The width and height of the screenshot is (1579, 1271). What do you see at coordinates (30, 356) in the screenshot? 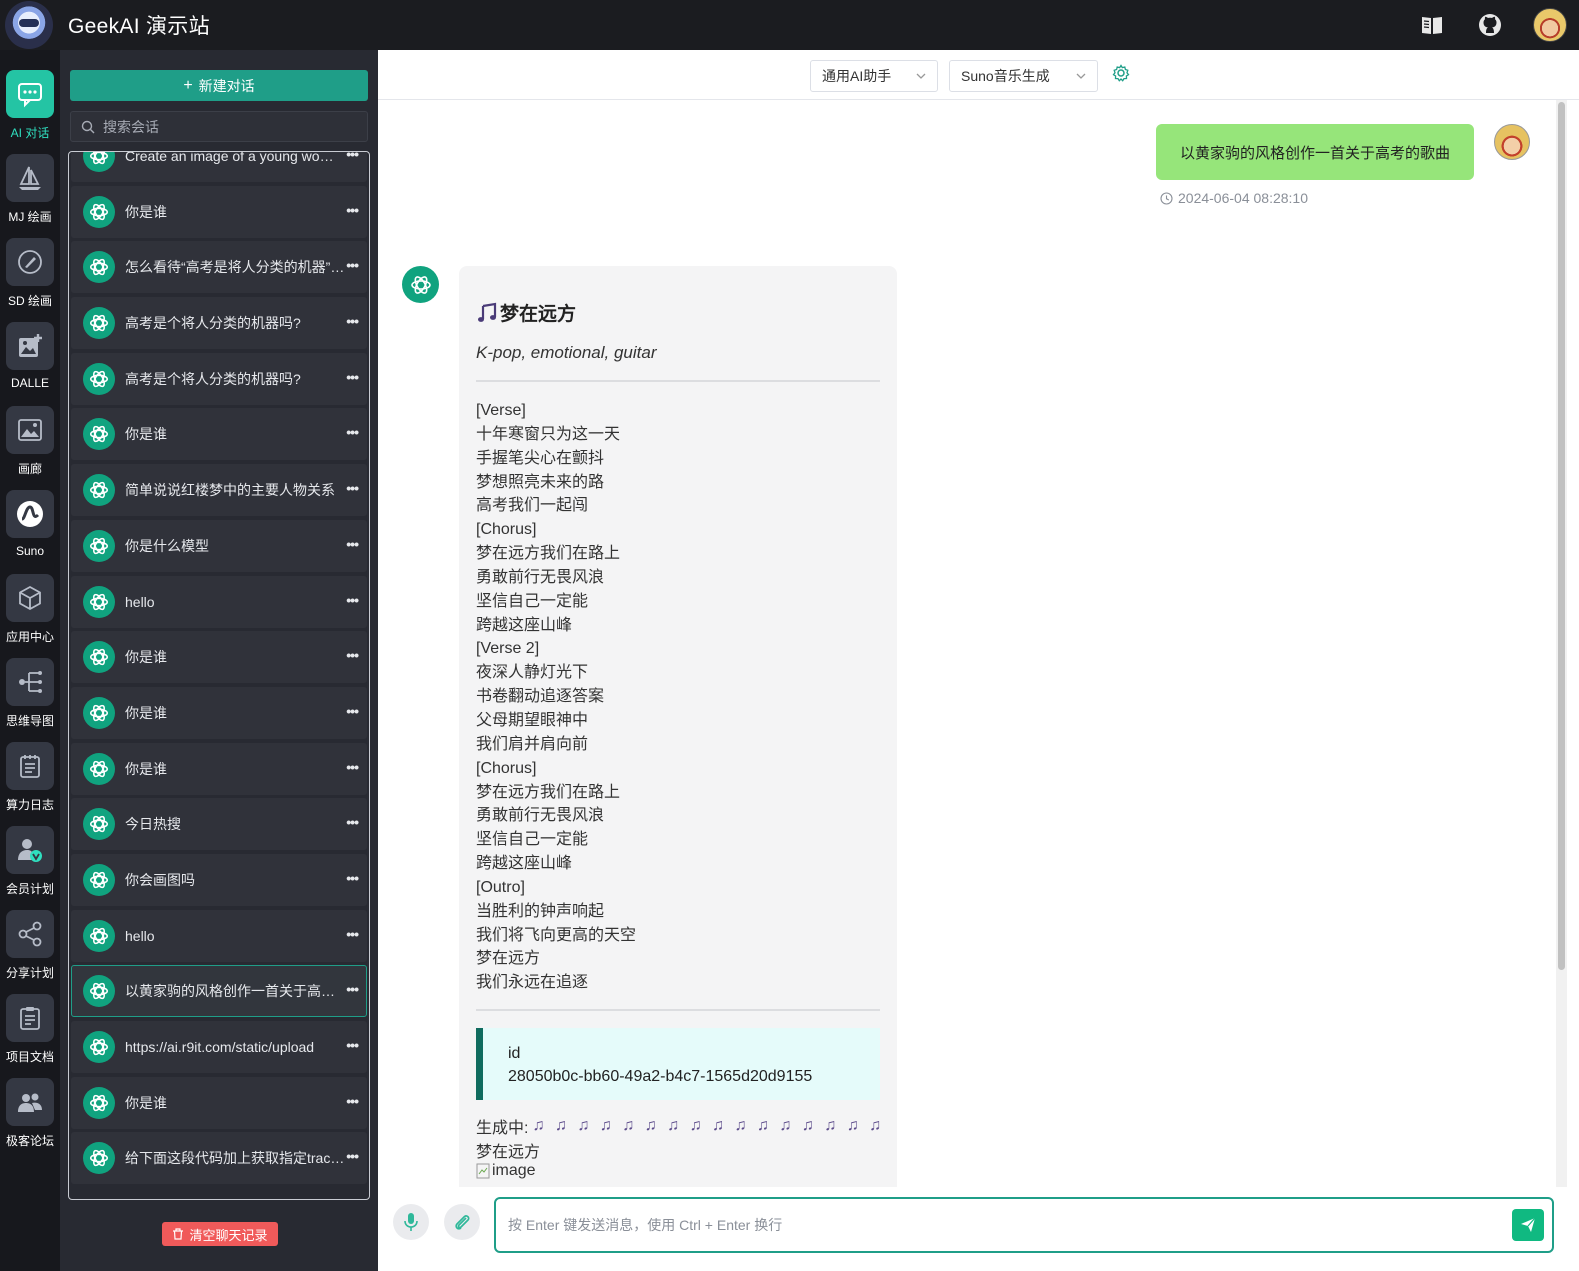
I see `nav-dalle: DALLE` at bounding box center [30, 356].